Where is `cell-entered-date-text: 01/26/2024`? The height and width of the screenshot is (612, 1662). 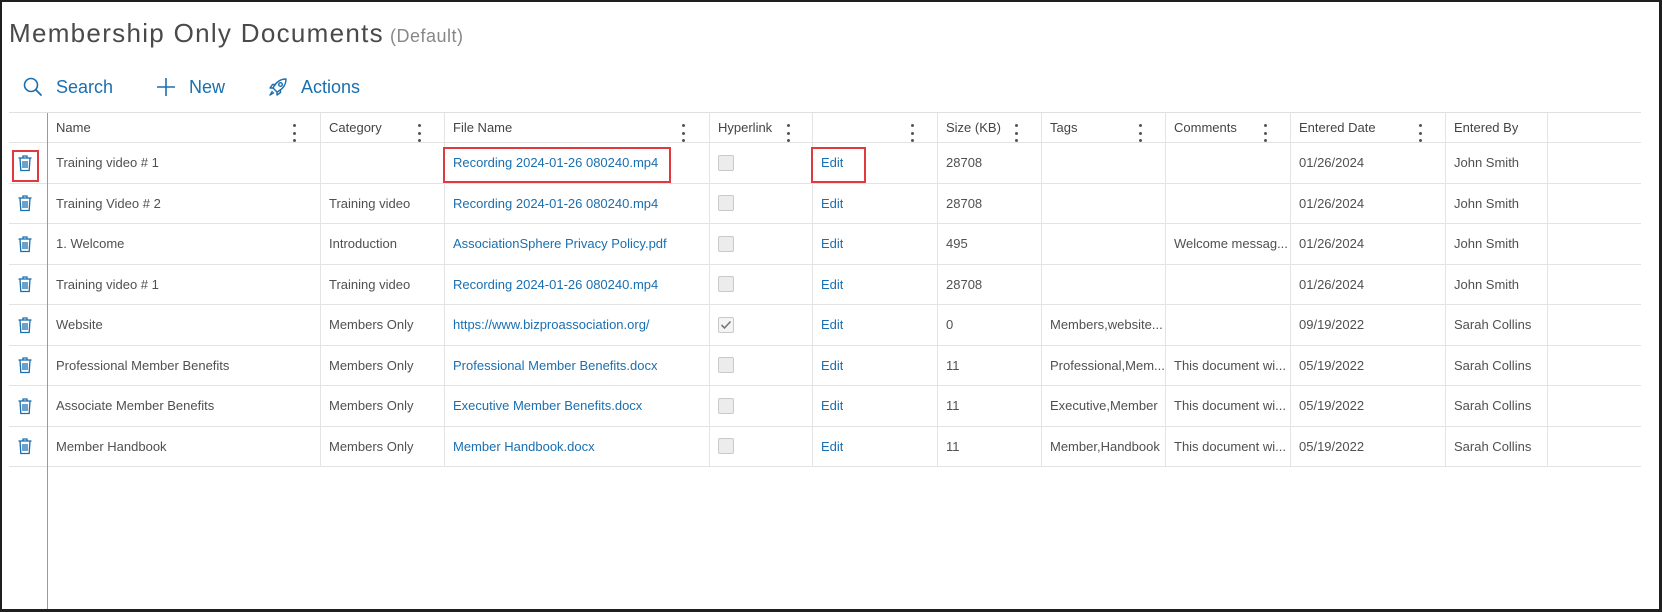 cell-entered-date-text: 01/26/2024 is located at coordinates (1332, 163).